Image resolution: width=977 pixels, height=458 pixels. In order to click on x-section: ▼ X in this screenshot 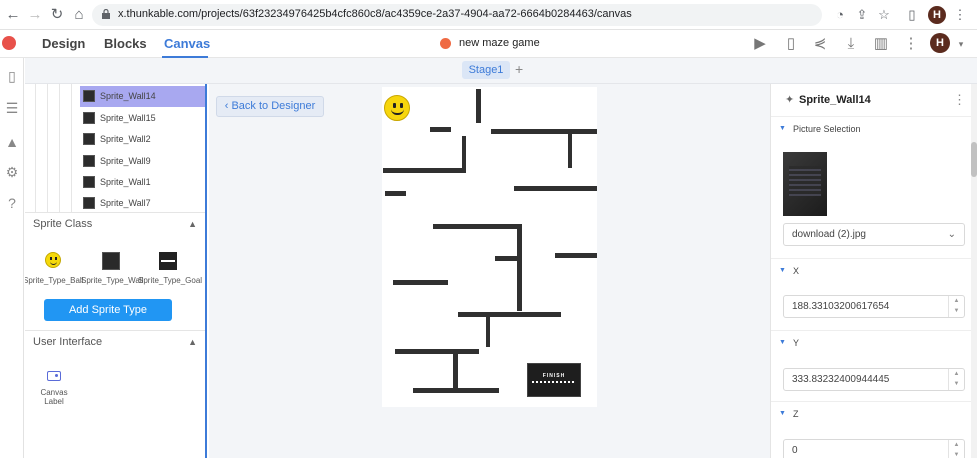, I will do `click(874, 270)`.